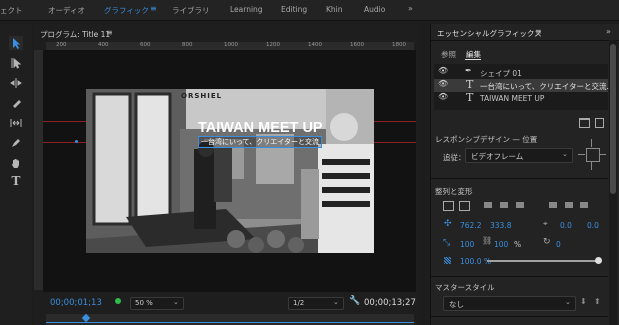  Describe the element at coordinates (191, 10) in the screenshot. I see `workspace-tab-library: ライブラリ` at that location.